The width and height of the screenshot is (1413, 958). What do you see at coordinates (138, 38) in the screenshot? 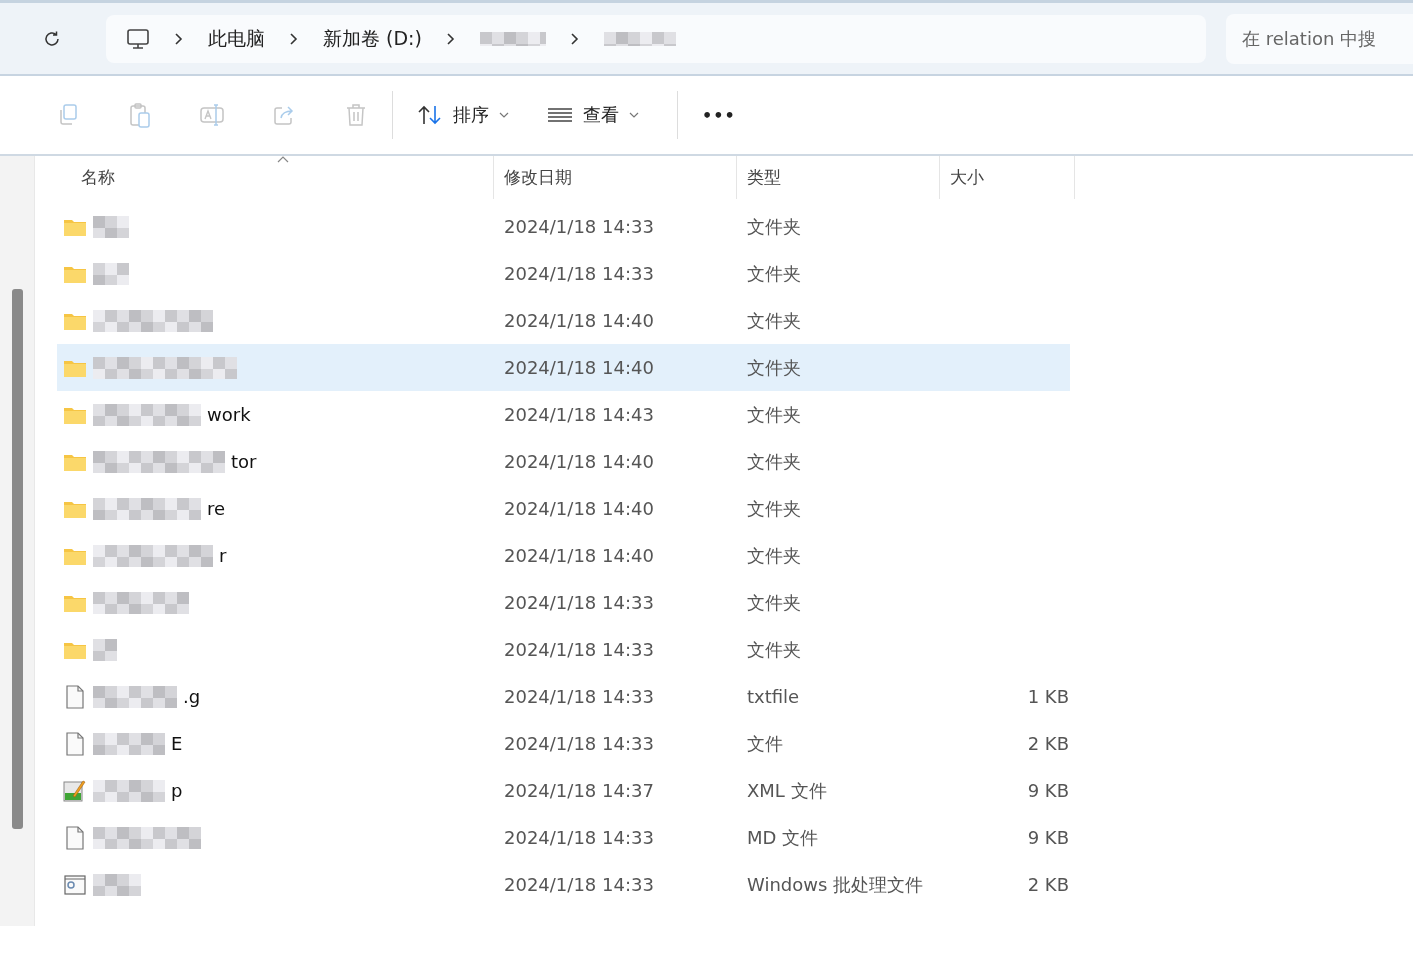
I see `monitor-icon` at bounding box center [138, 38].